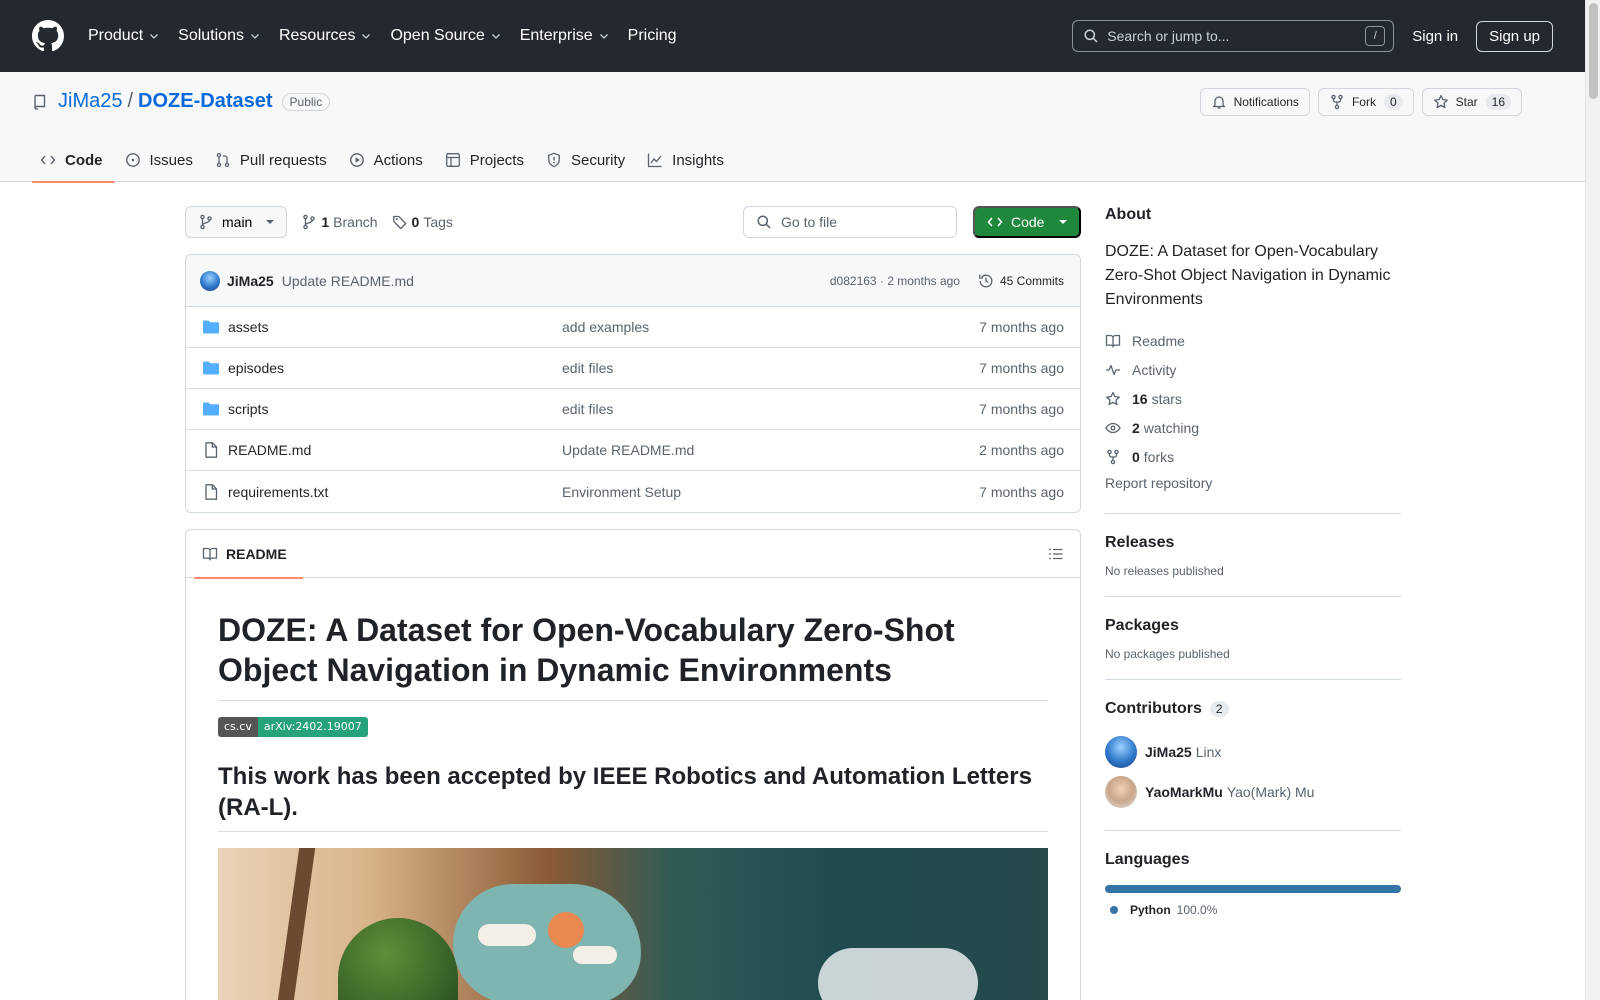 This screenshot has height=1000, width=1600. I want to click on star-count: 16, so click(1498, 102).